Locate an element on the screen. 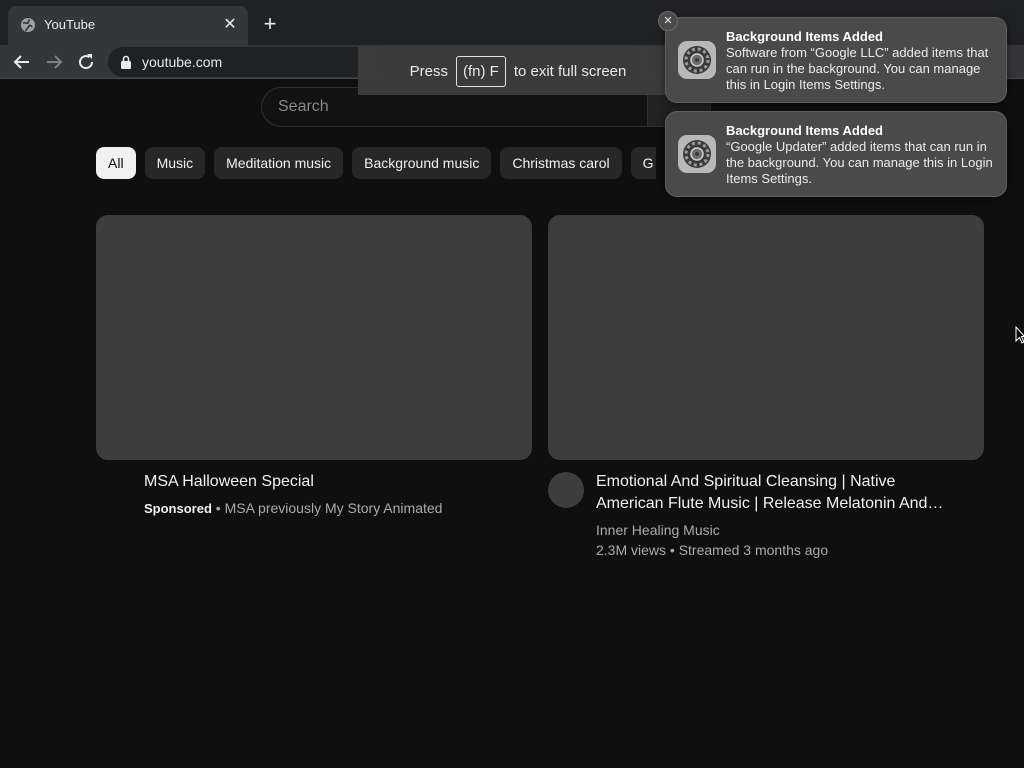 The width and height of the screenshot is (1024, 768). lock-icon is located at coordinates (126, 62).